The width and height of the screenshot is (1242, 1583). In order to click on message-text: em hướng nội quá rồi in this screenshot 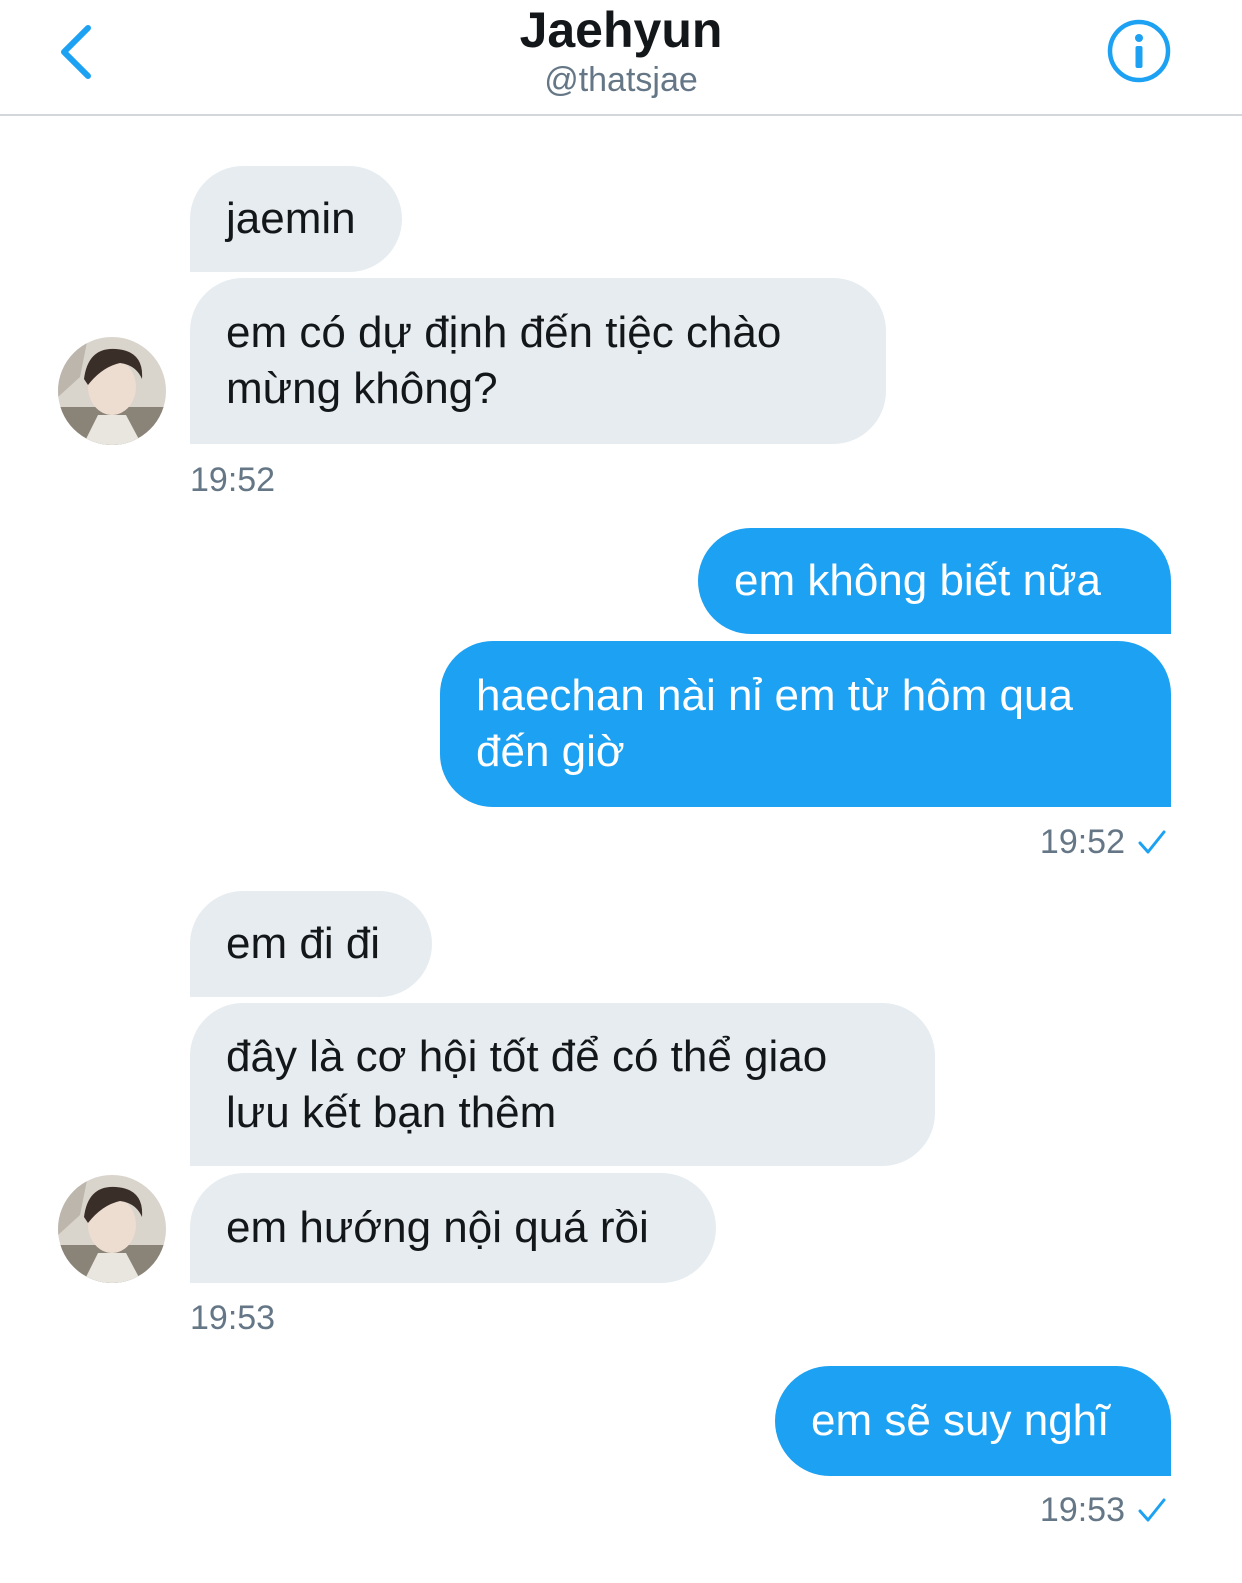, I will do `click(437, 1227)`.